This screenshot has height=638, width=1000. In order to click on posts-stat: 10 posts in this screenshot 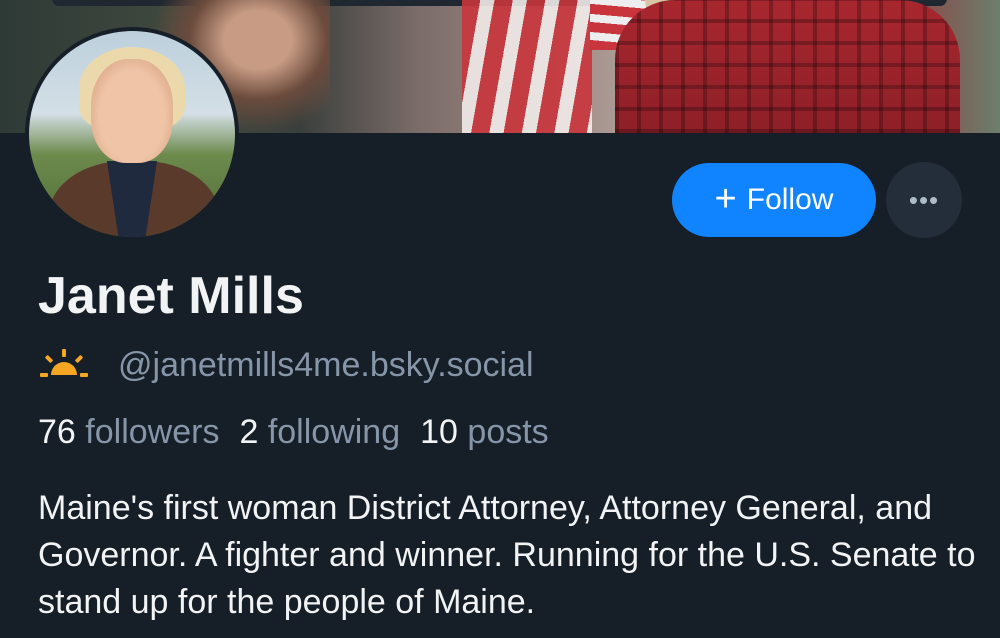, I will do `click(484, 432)`.